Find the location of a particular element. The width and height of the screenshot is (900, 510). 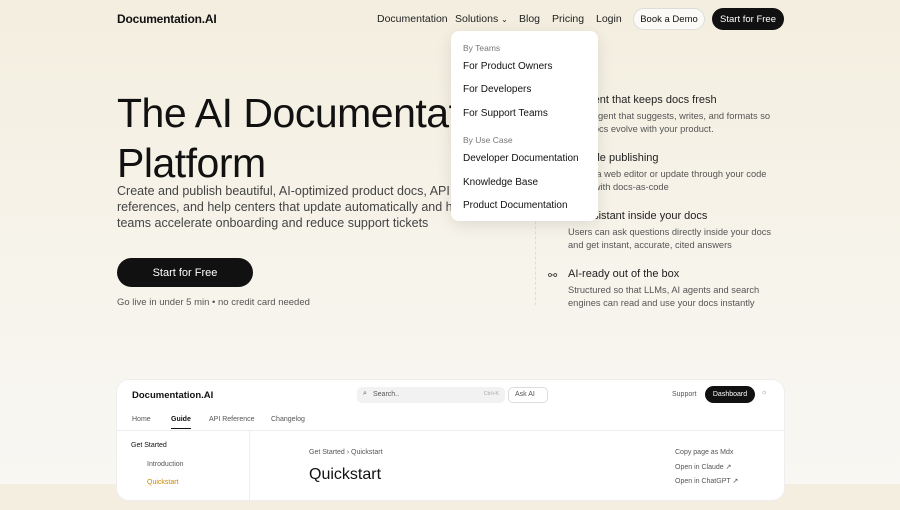

tab-changelog: Changelog is located at coordinates (288, 419).